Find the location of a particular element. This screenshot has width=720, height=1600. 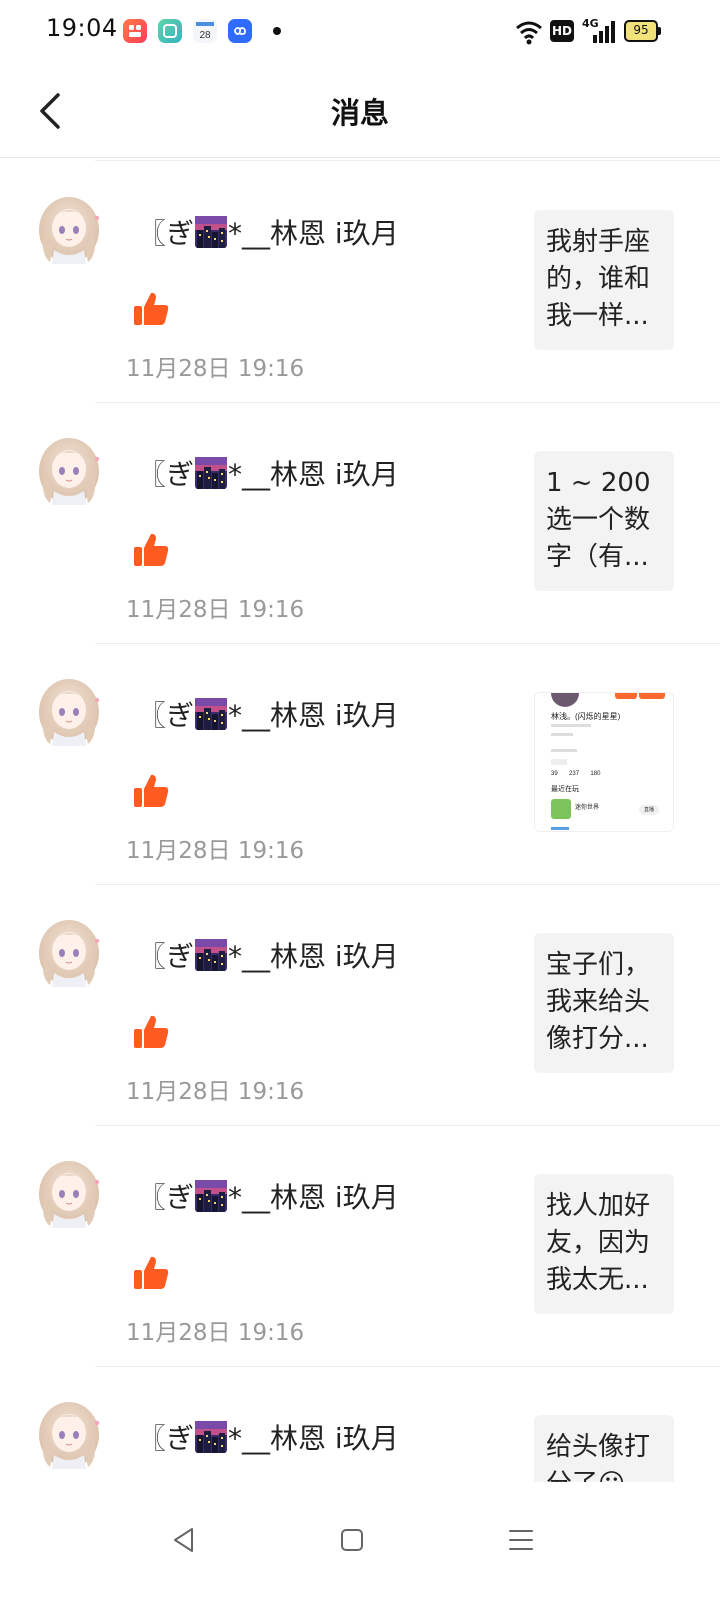

nav-back-button is located at coordinates (184, 1540).